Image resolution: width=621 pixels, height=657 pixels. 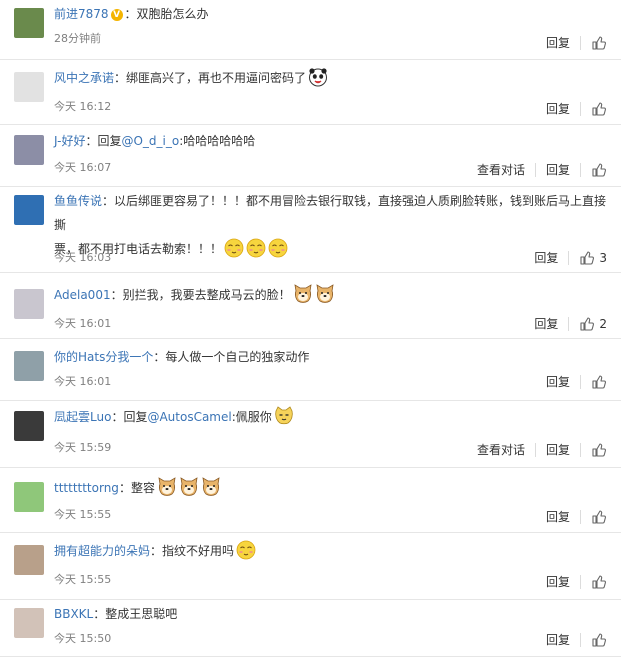 I want to click on comment-body: ttttttttorng：整容, so click(x=330, y=488).